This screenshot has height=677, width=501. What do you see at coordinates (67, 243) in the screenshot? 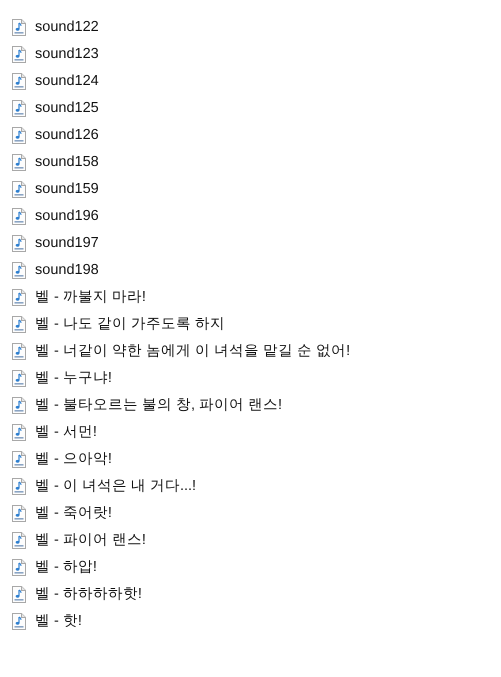
I see `file-name: sound197` at bounding box center [67, 243].